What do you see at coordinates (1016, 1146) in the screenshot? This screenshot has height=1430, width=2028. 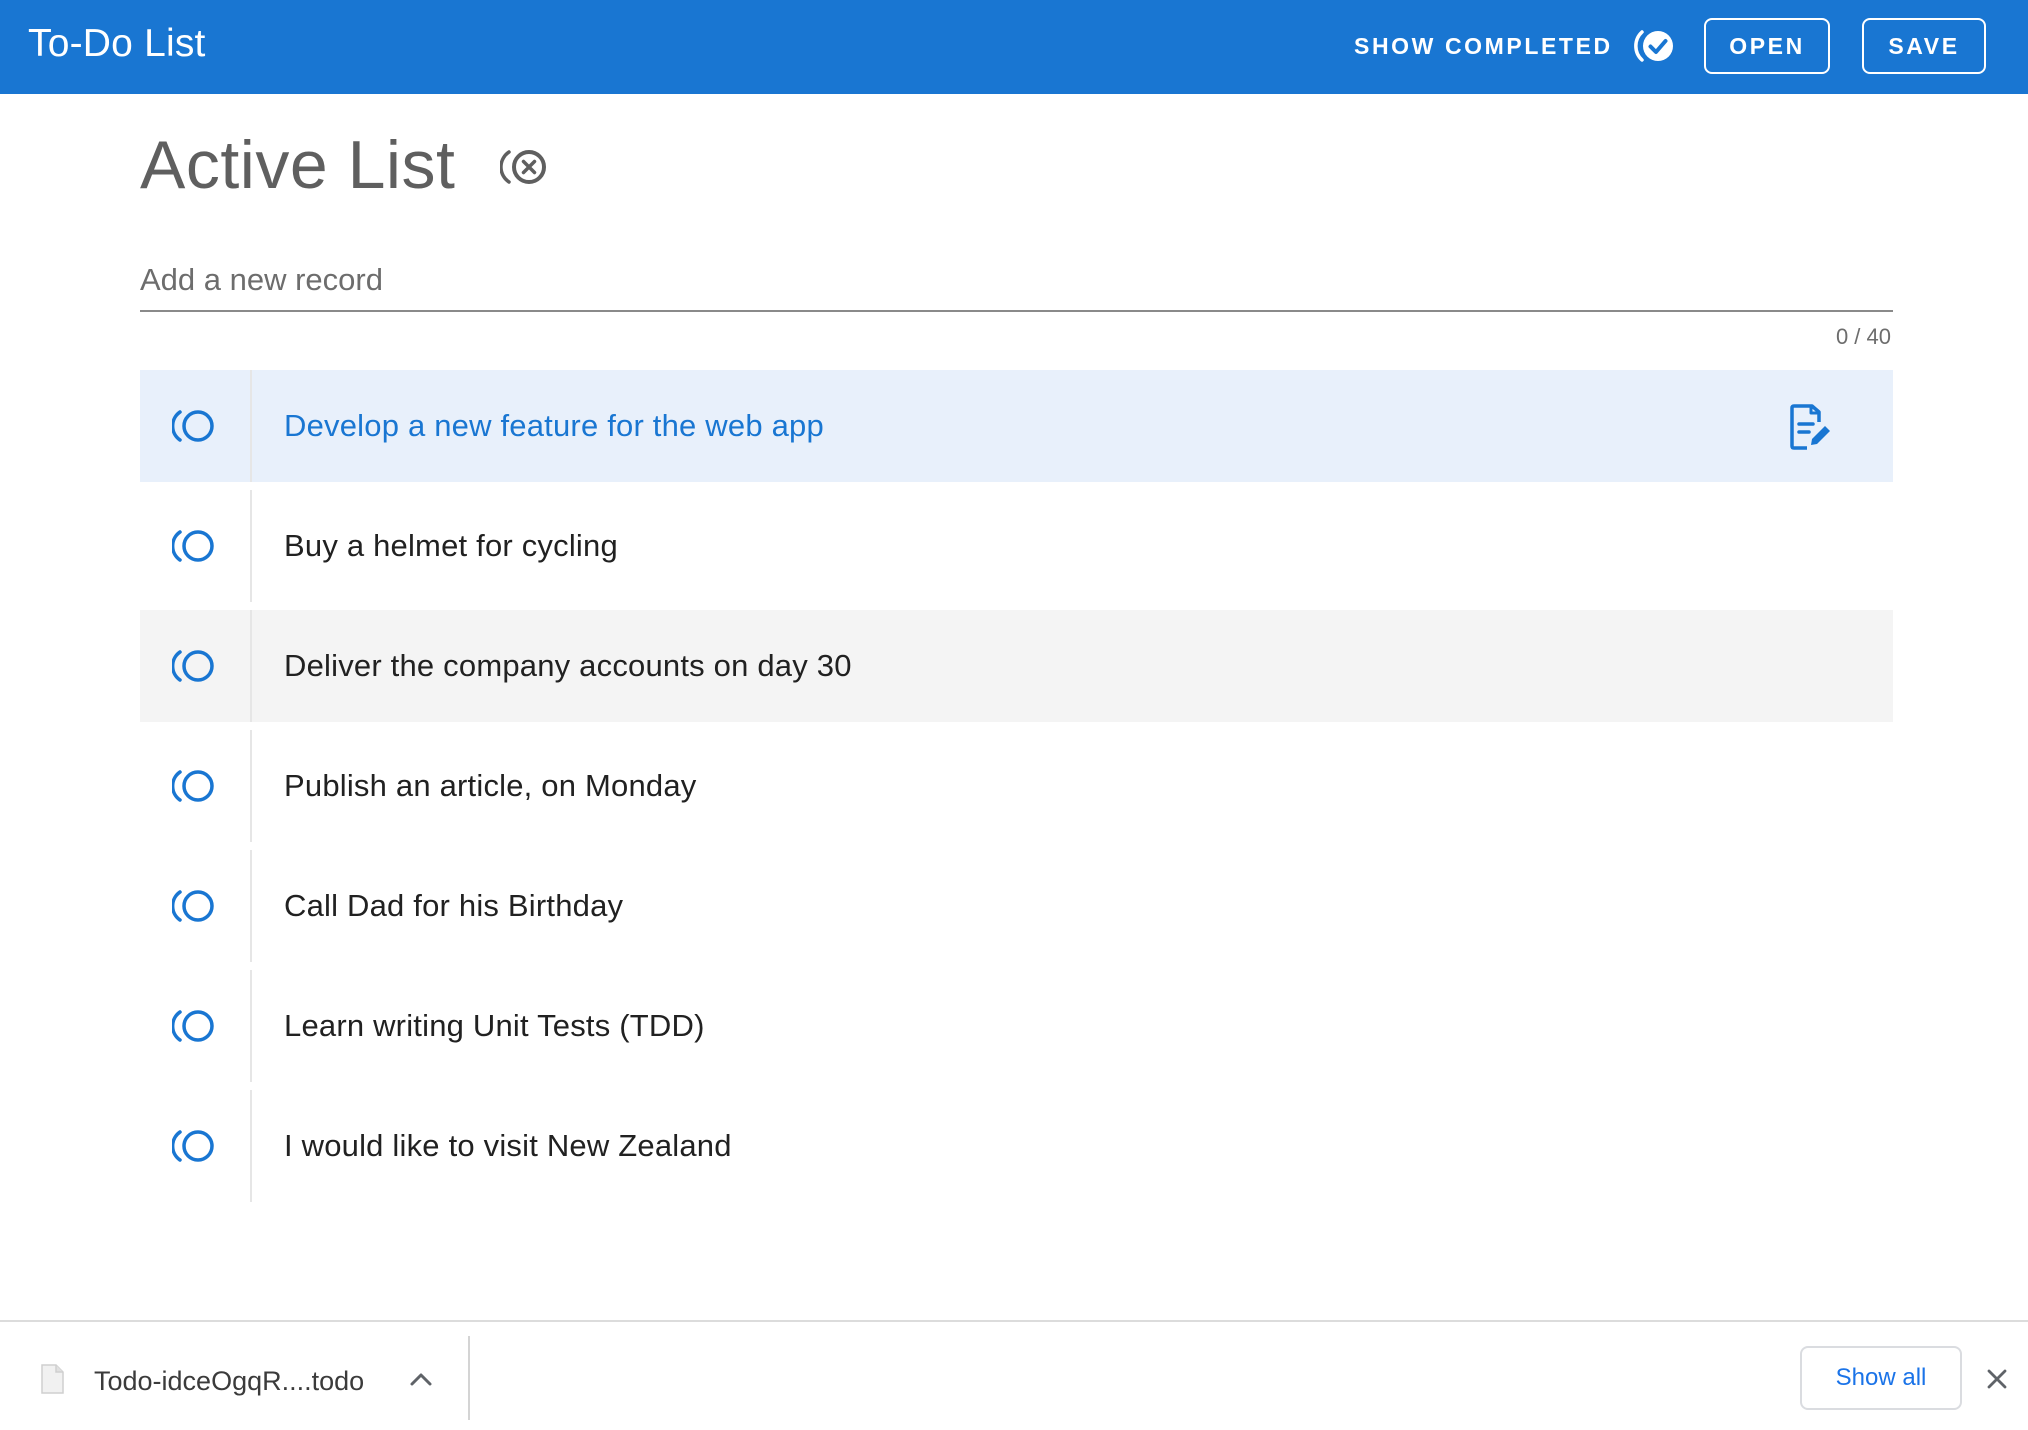 I see `list-item: I would like to visit New Zealand` at bounding box center [1016, 1146].